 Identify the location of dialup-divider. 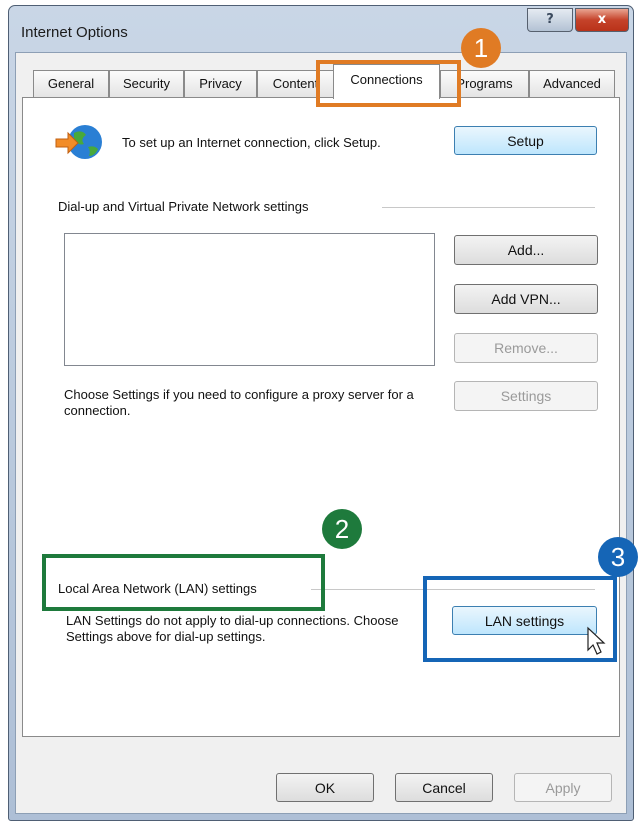
(488, 207).